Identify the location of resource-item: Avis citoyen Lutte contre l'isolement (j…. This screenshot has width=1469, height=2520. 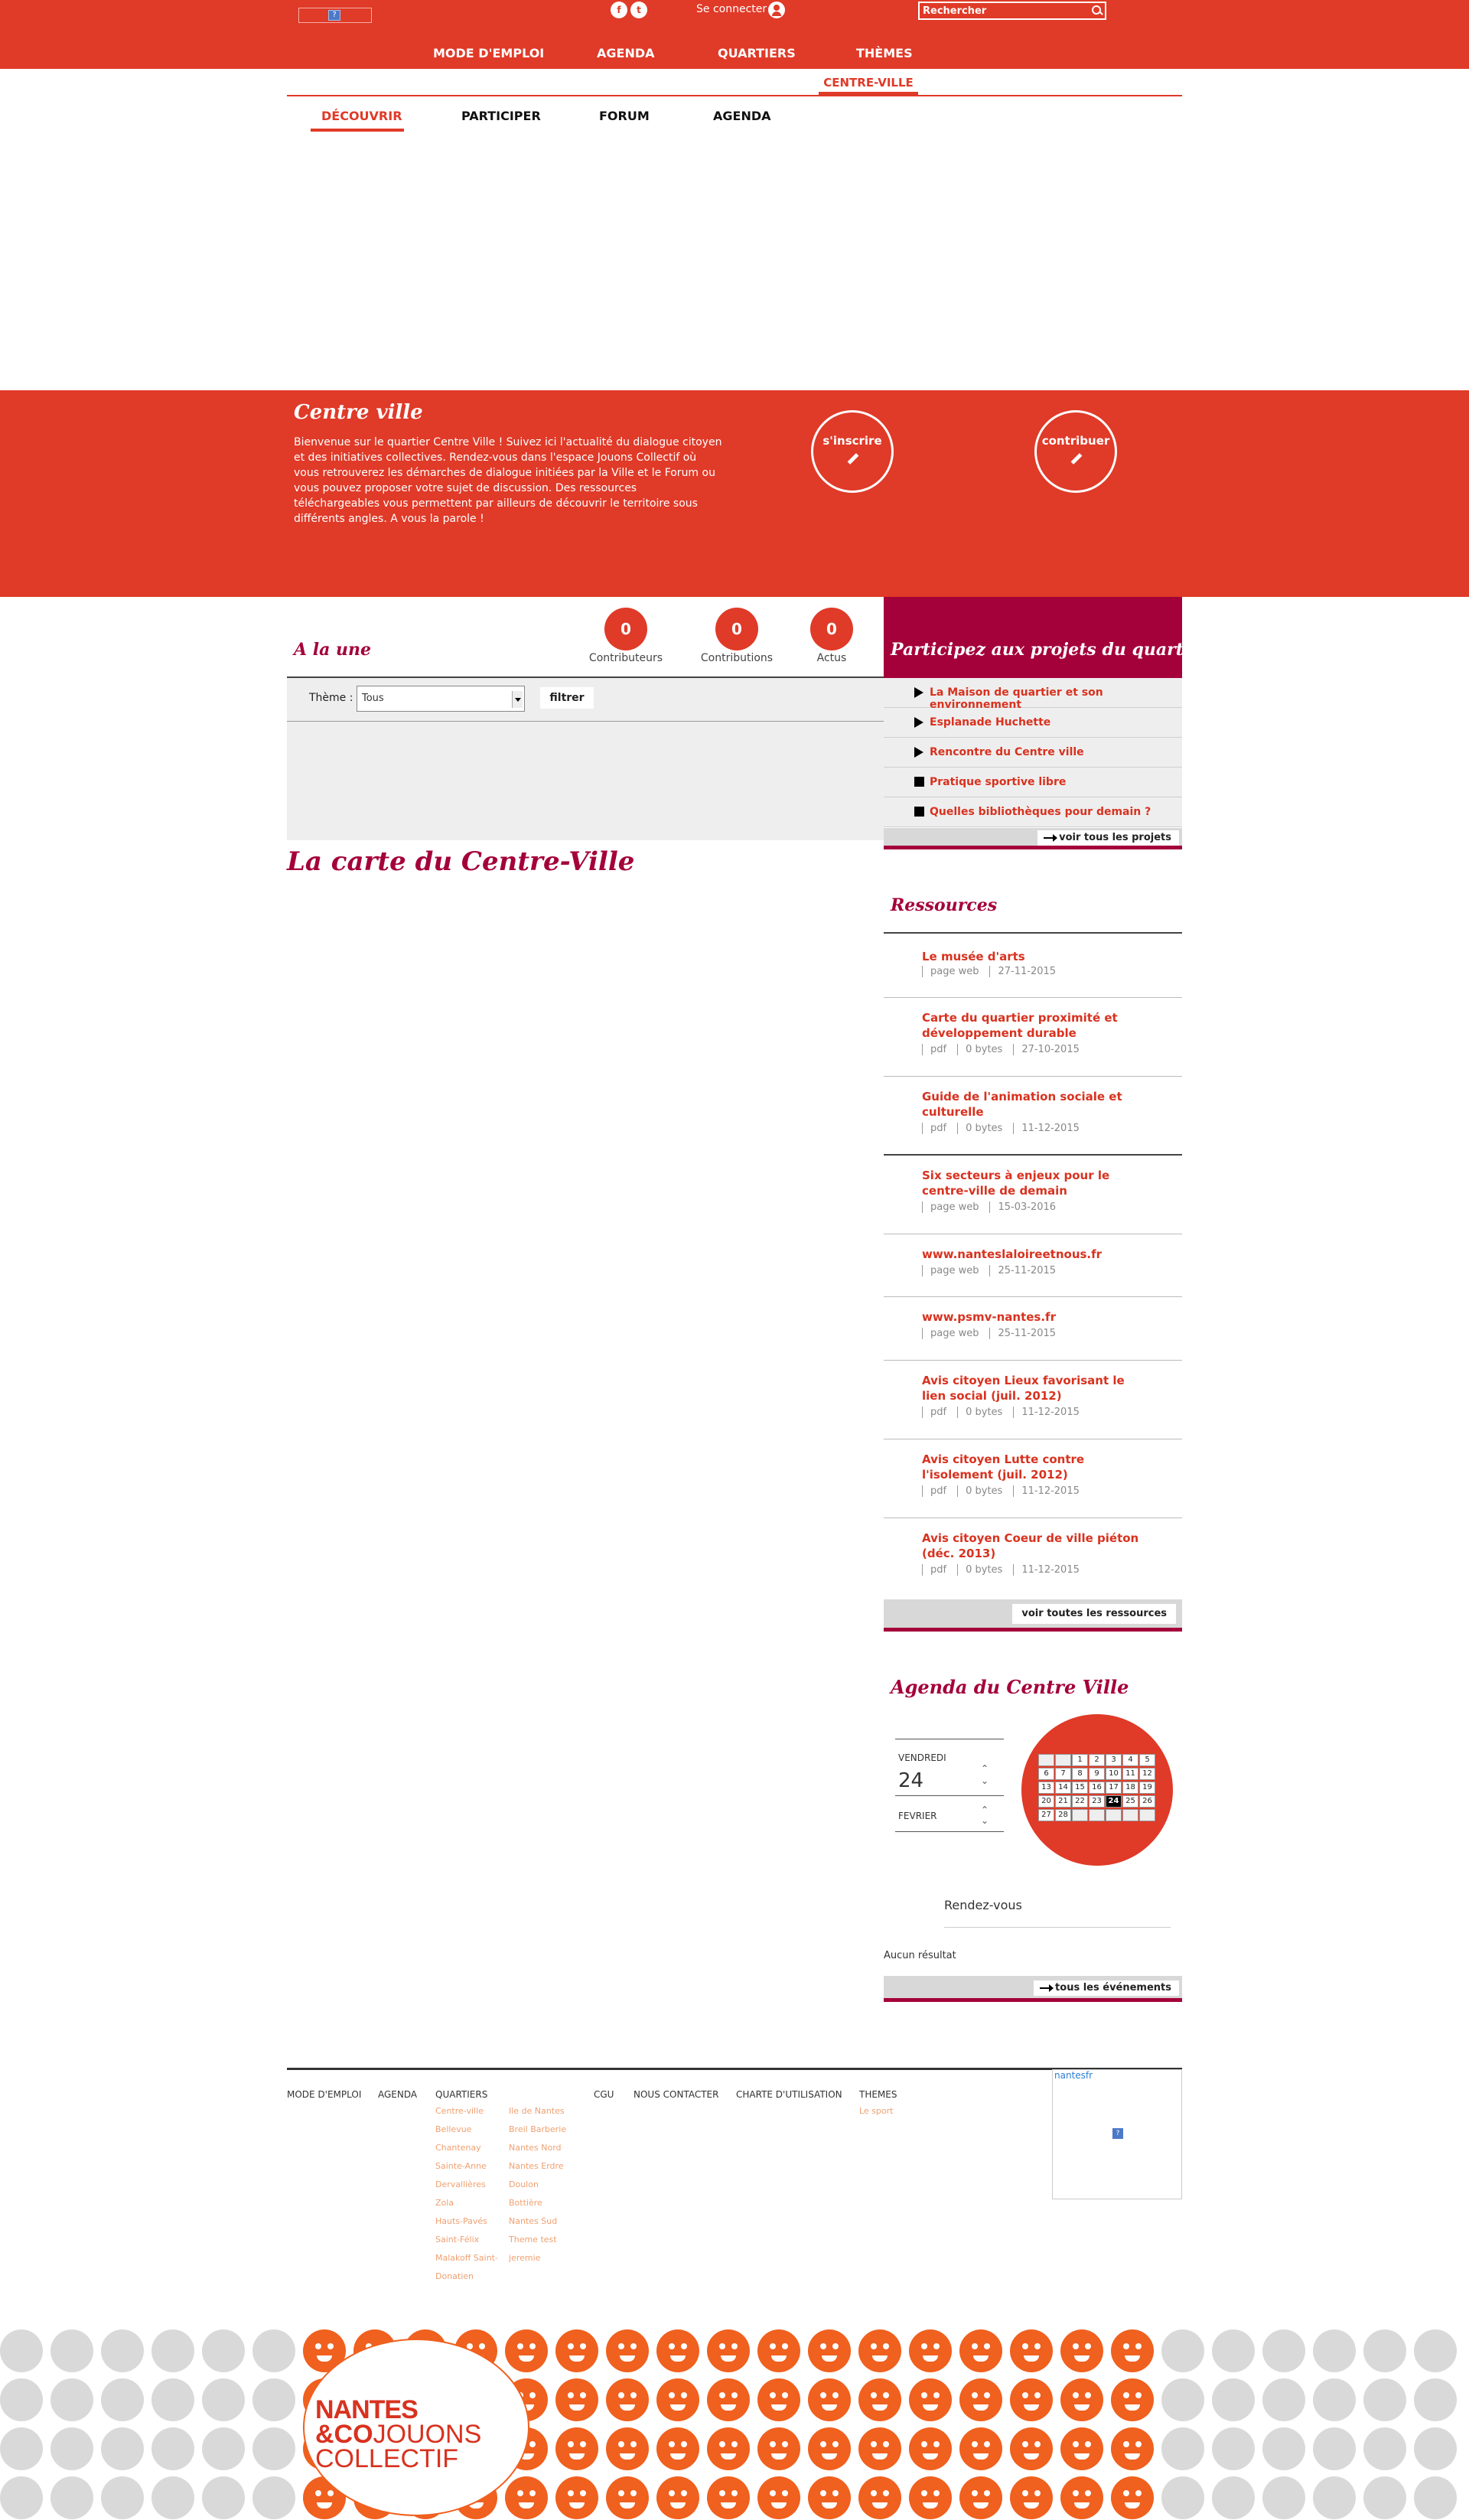
(1033, 1479).